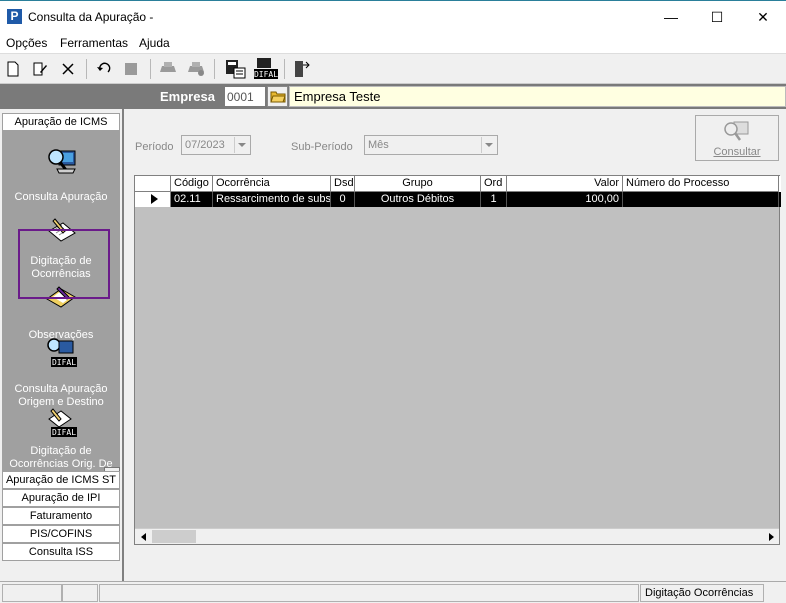 Image resolution: width=786 pixels, height=603 pixels. I want to click on sidebar-group-consulta-iss: Consulta ISS, so click(61, 552).